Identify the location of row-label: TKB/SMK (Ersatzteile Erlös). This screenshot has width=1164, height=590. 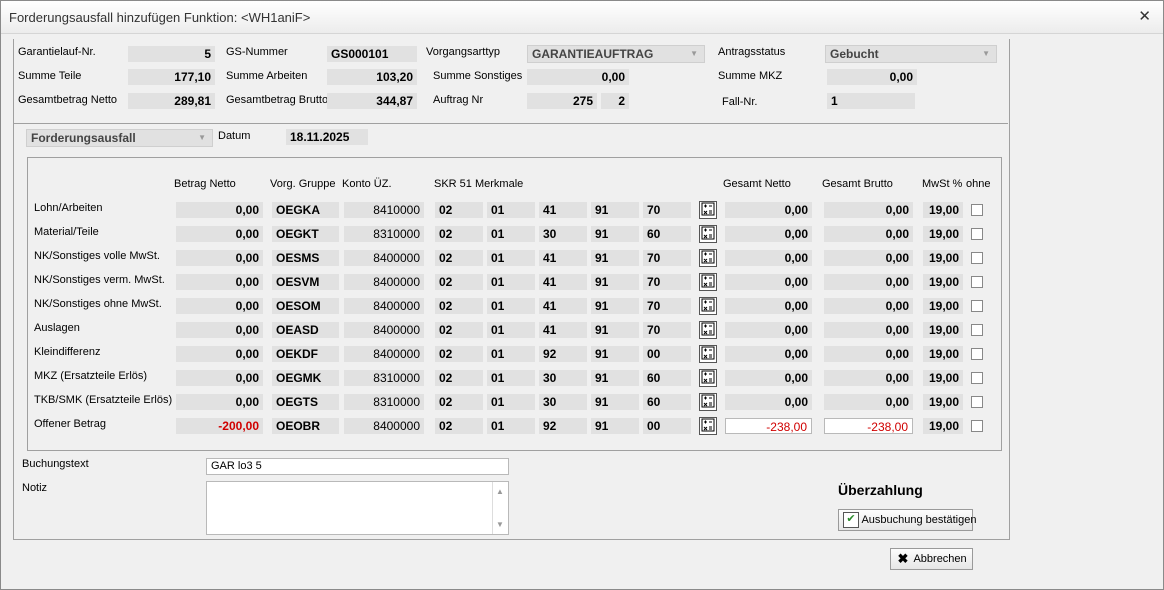
(103, 400).